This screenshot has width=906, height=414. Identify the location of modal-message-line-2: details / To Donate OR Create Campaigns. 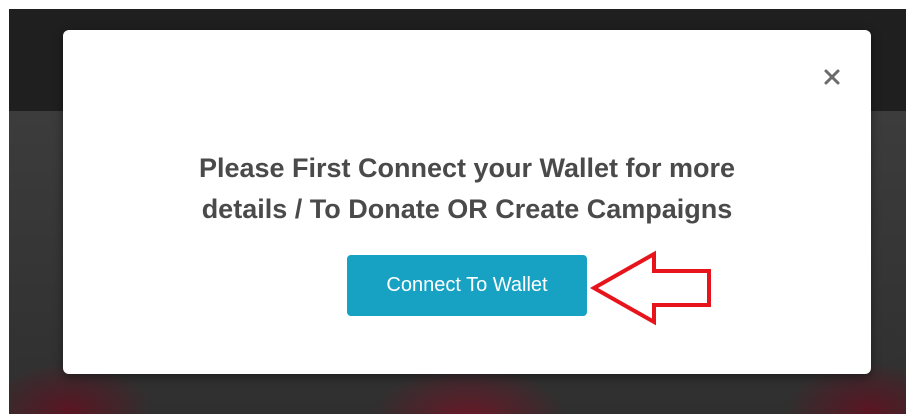
(467, 209).